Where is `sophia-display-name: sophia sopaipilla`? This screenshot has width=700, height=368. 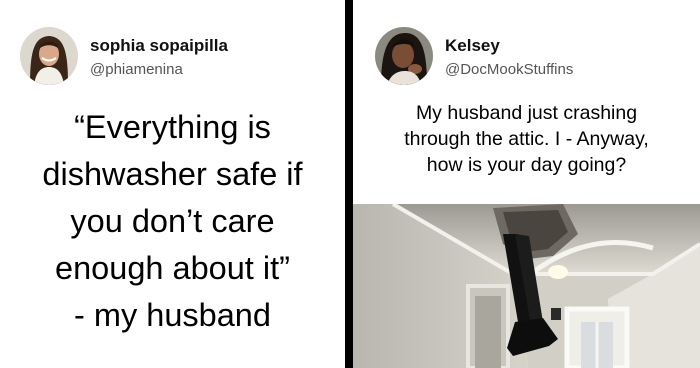
sophia-display-name: sophia sopaipilla is located at coordinates (159, 46).